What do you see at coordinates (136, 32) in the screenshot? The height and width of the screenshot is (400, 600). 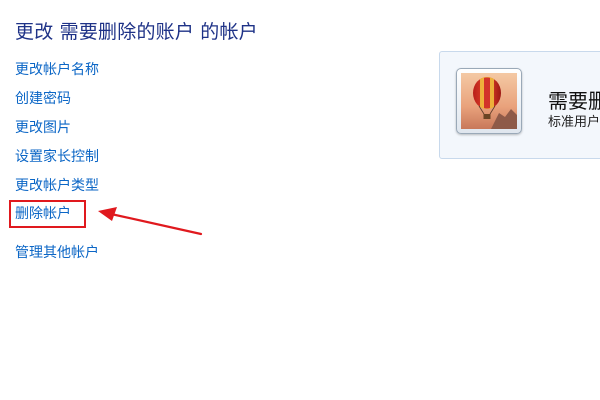 I see `page-title: 更改 需要删除的账户 的帐户` at bounding box center [136, 32].